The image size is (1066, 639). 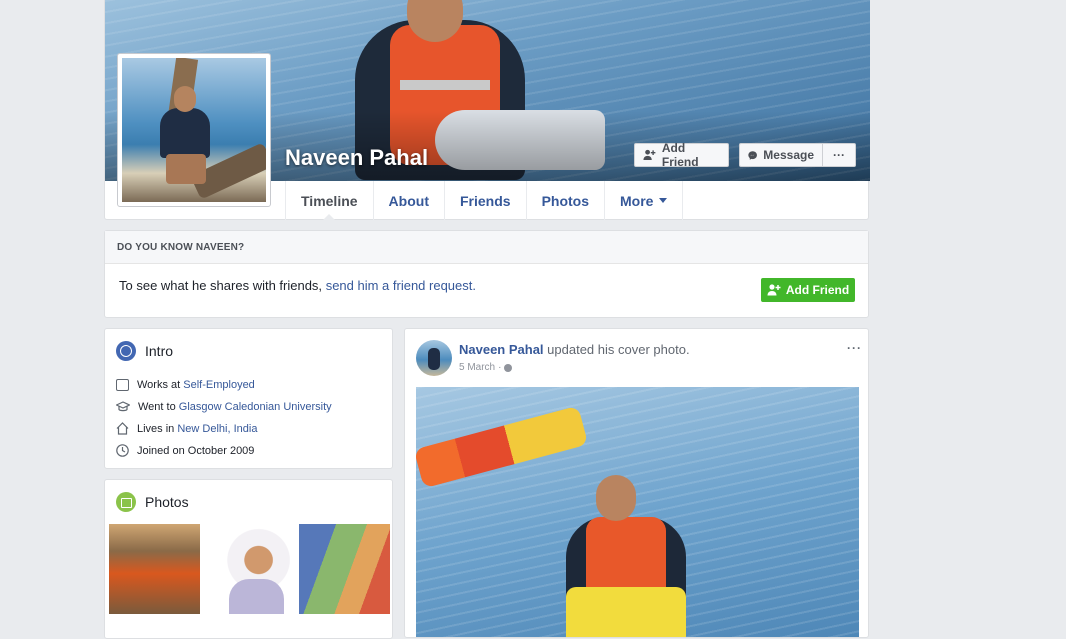 What do you see at coordinates (122, 385) in the screenshot?
I see `briefcase-icon` at bounding box center [122, 385].